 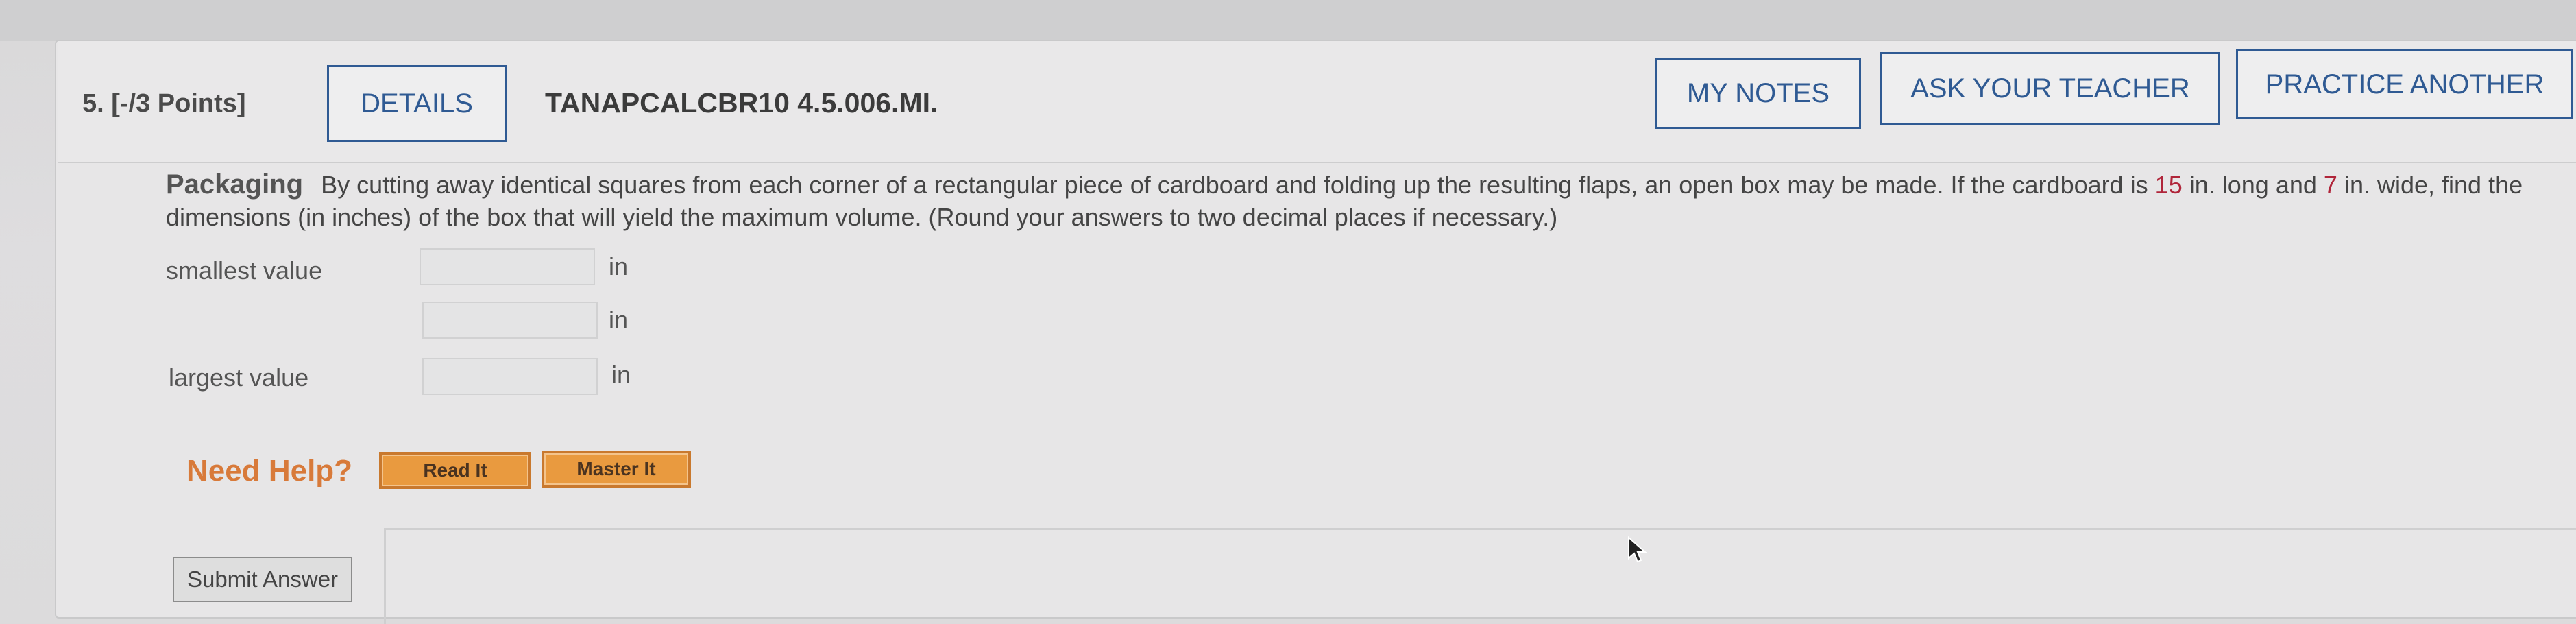 What do you see at coordinates (2050, 88) in the screenshot?
I see `ask-teacher-button: ASK YOUR TEACHER` at bounding box center [2050, 88].